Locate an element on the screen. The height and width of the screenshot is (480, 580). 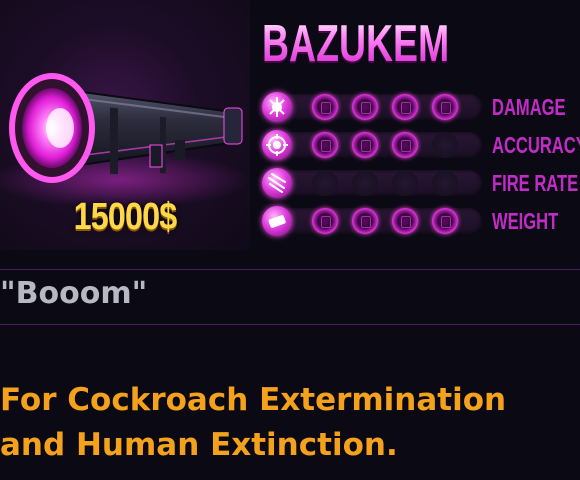
stat-row-fire-rate: FIRE RATE is located at coordinates (421, 183).